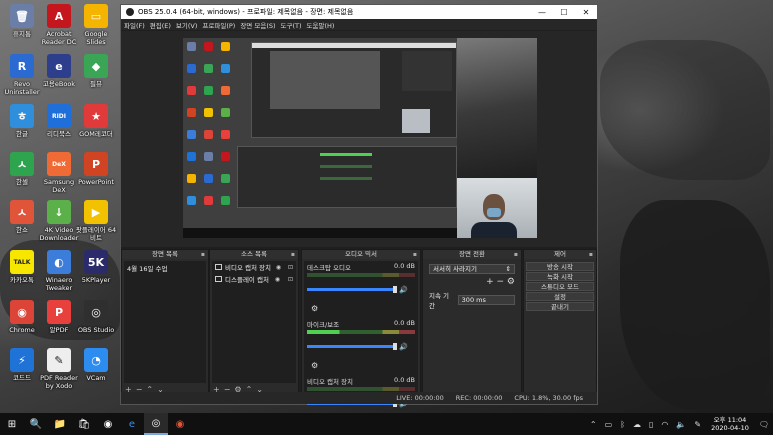  Describe the element at coordinates (730, 424) in the screenshot. I see `clock: 오후 11:04 2020-04-10` at that location.